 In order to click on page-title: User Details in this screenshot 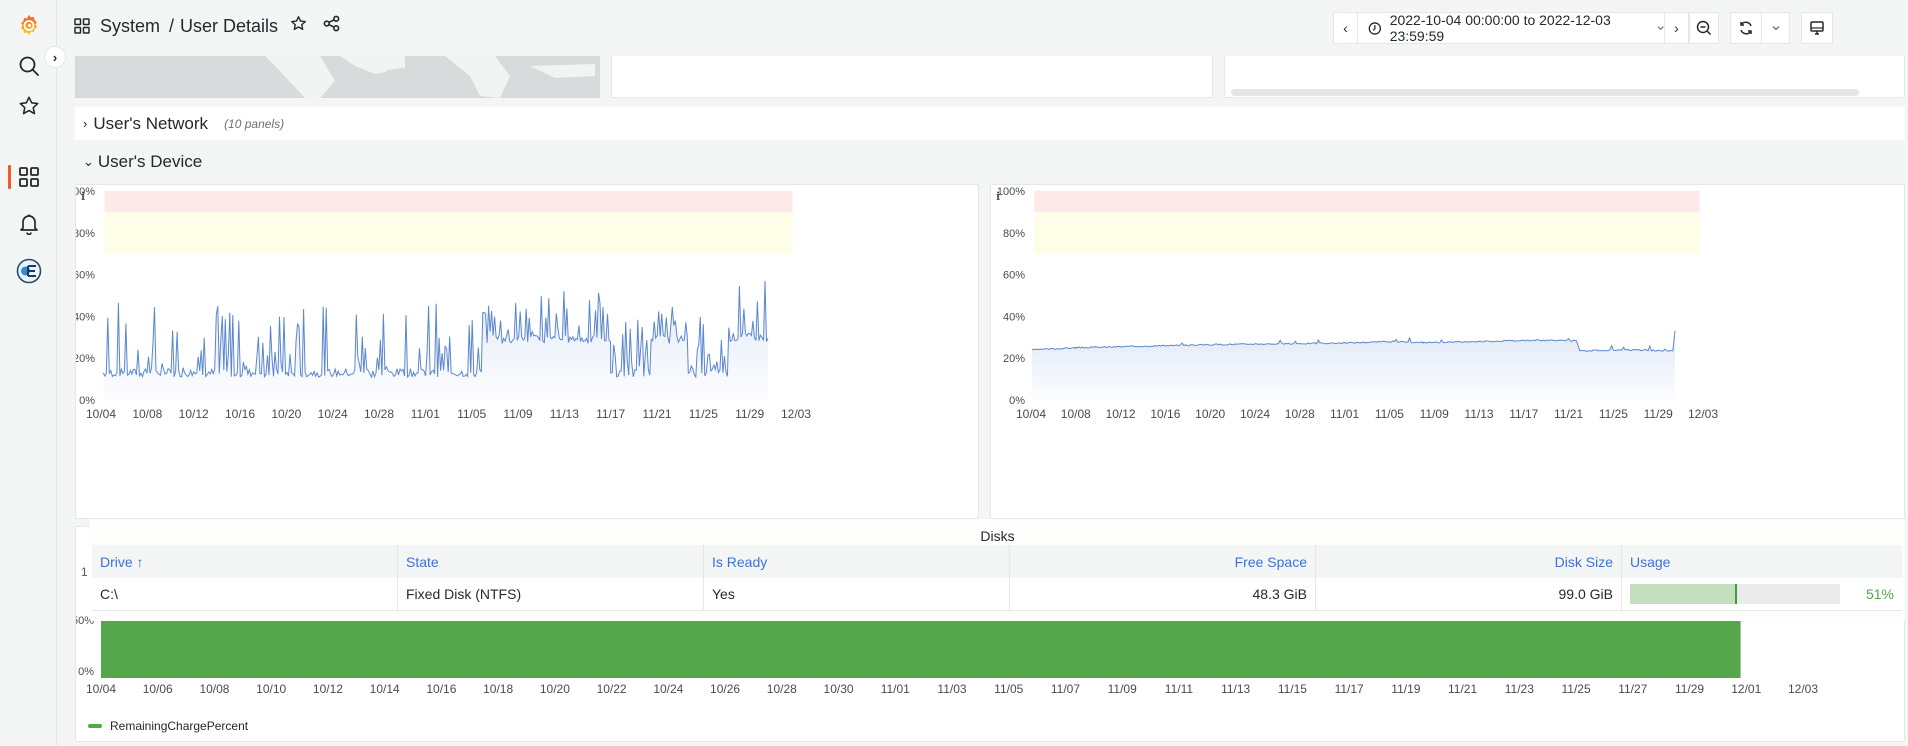, I will do `click(229, 25)`.